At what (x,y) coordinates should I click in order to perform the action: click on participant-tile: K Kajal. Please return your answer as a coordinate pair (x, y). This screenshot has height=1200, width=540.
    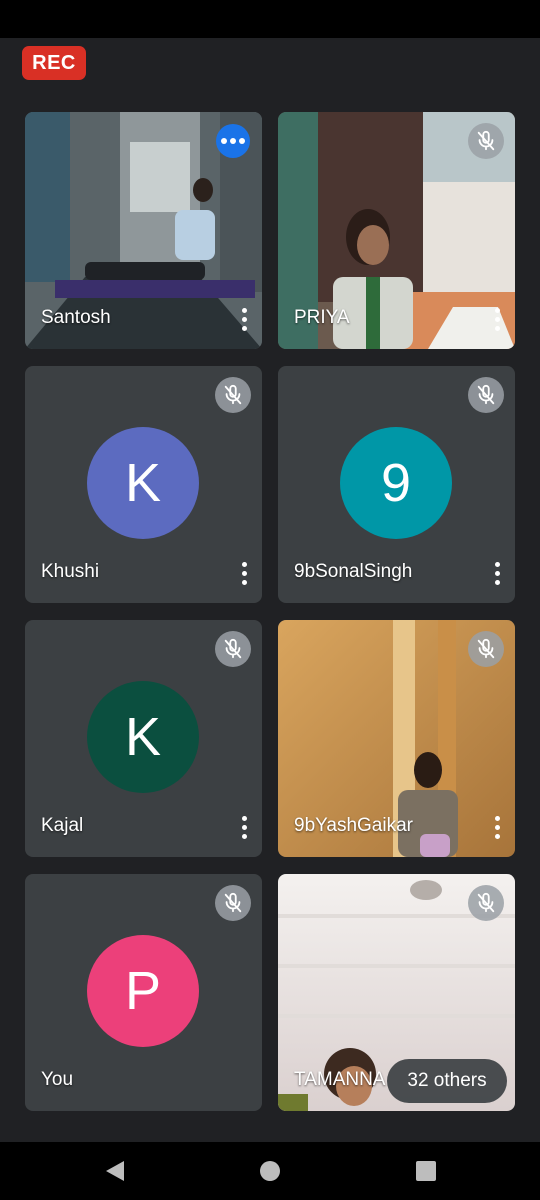
    Looking at the image, I should click on (143, 738).